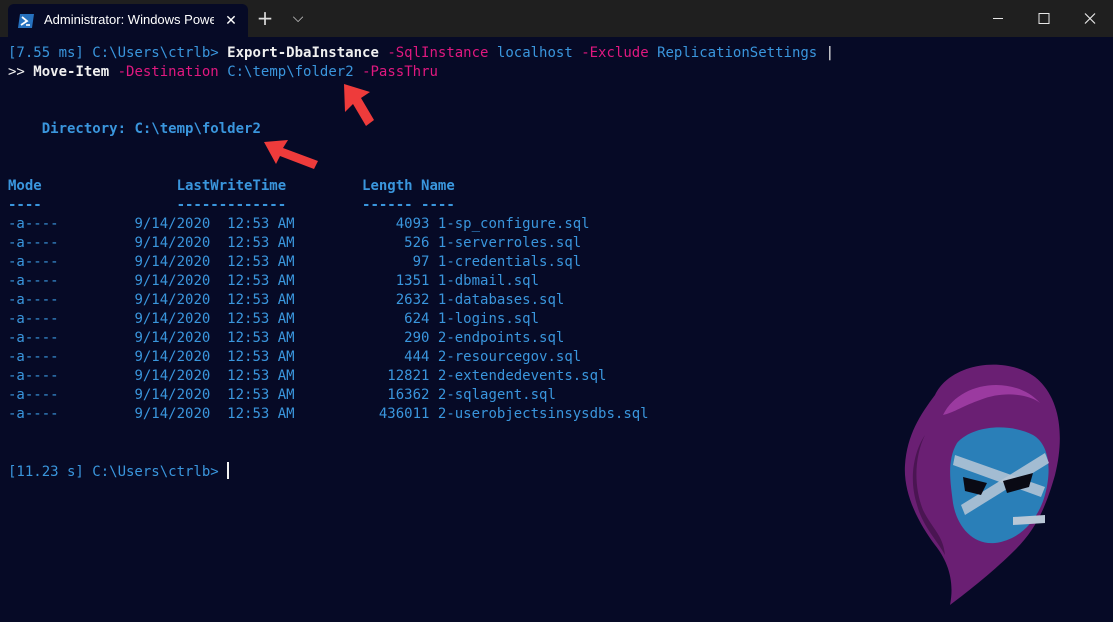  What do you see at coordinates (421, 262) in the screenshot?
I see `file-length: 97` at bounding box center [421, 262].